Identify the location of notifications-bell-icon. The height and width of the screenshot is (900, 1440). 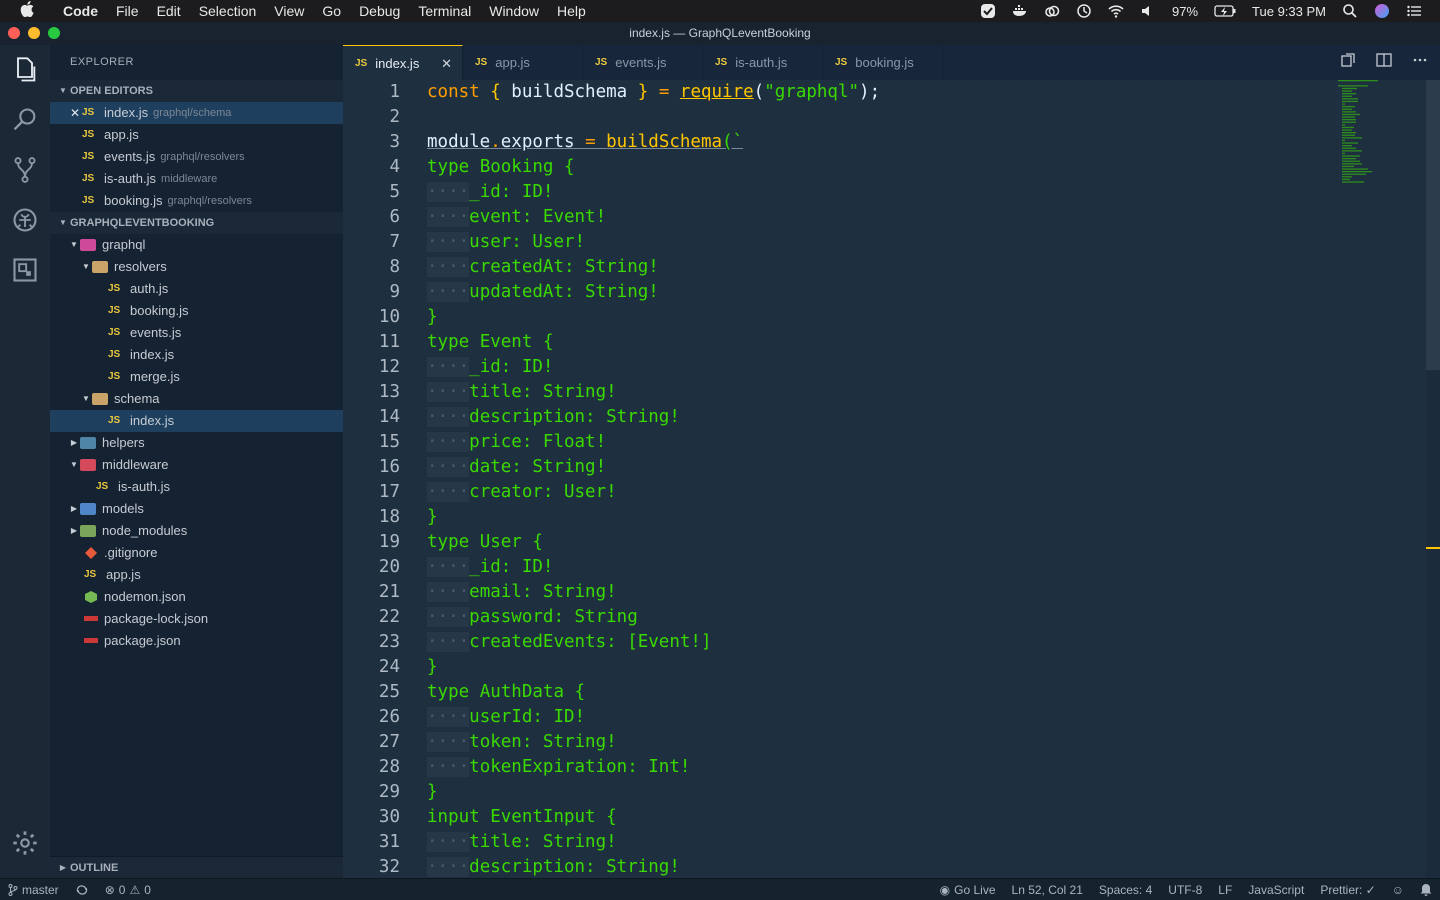
(1426, 889).